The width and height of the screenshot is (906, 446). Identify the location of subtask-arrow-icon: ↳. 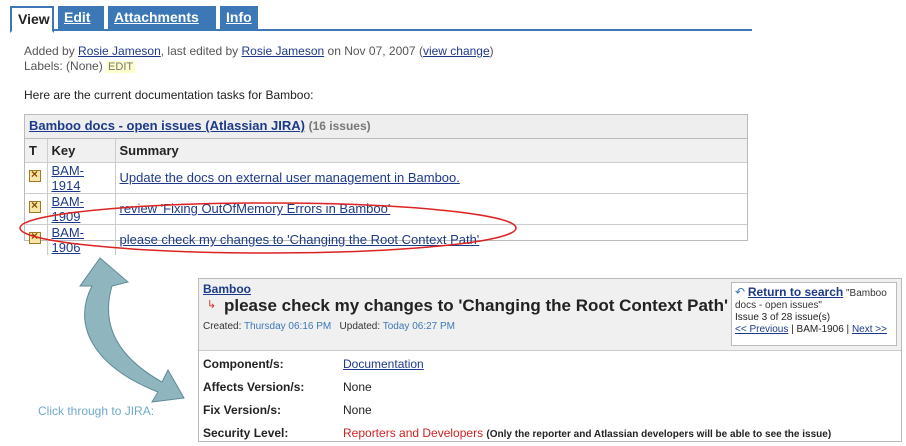
(212, 305).